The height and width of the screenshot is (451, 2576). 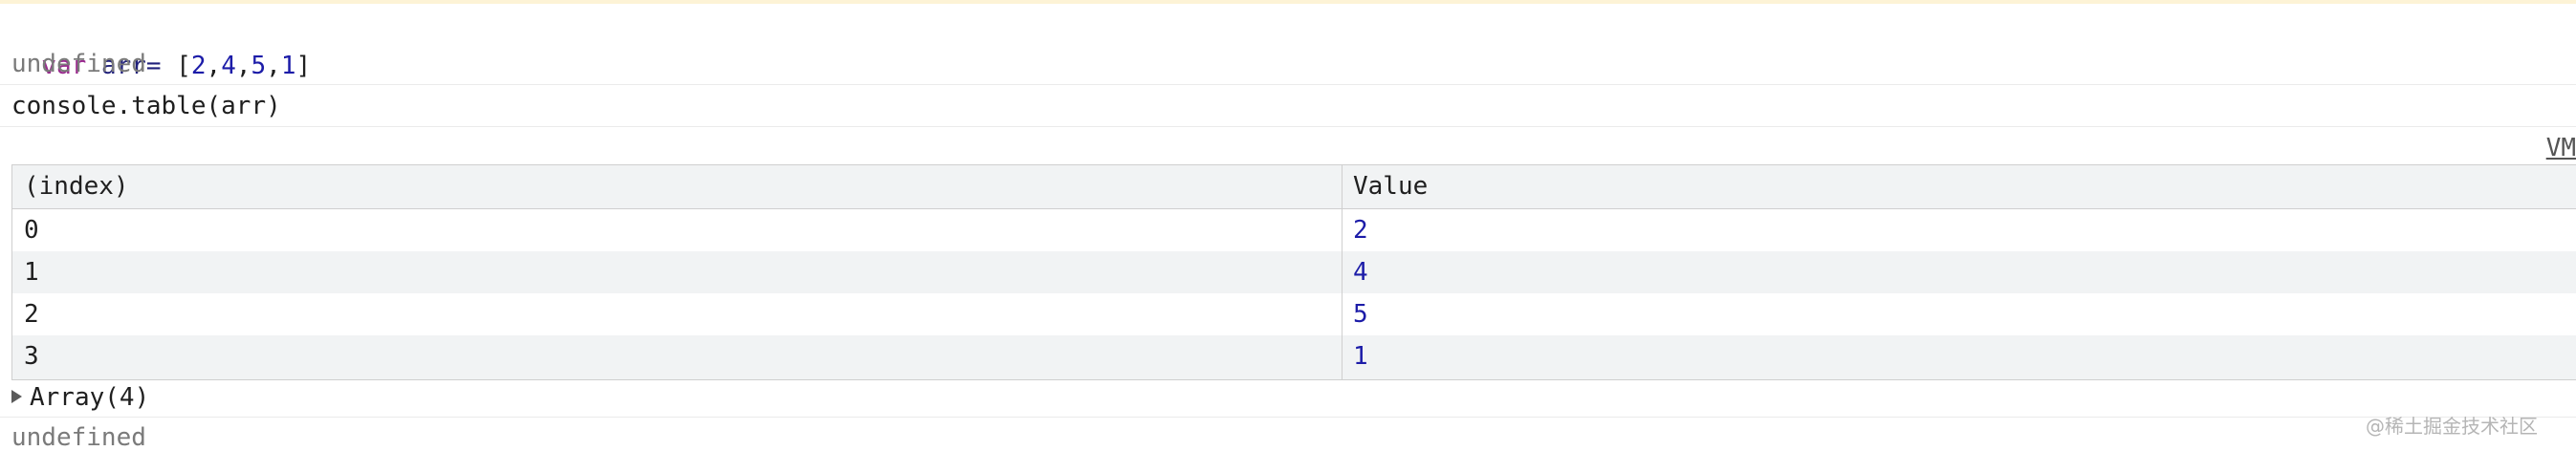 I want to click on array-value: 4, so click(x=228, y=66).